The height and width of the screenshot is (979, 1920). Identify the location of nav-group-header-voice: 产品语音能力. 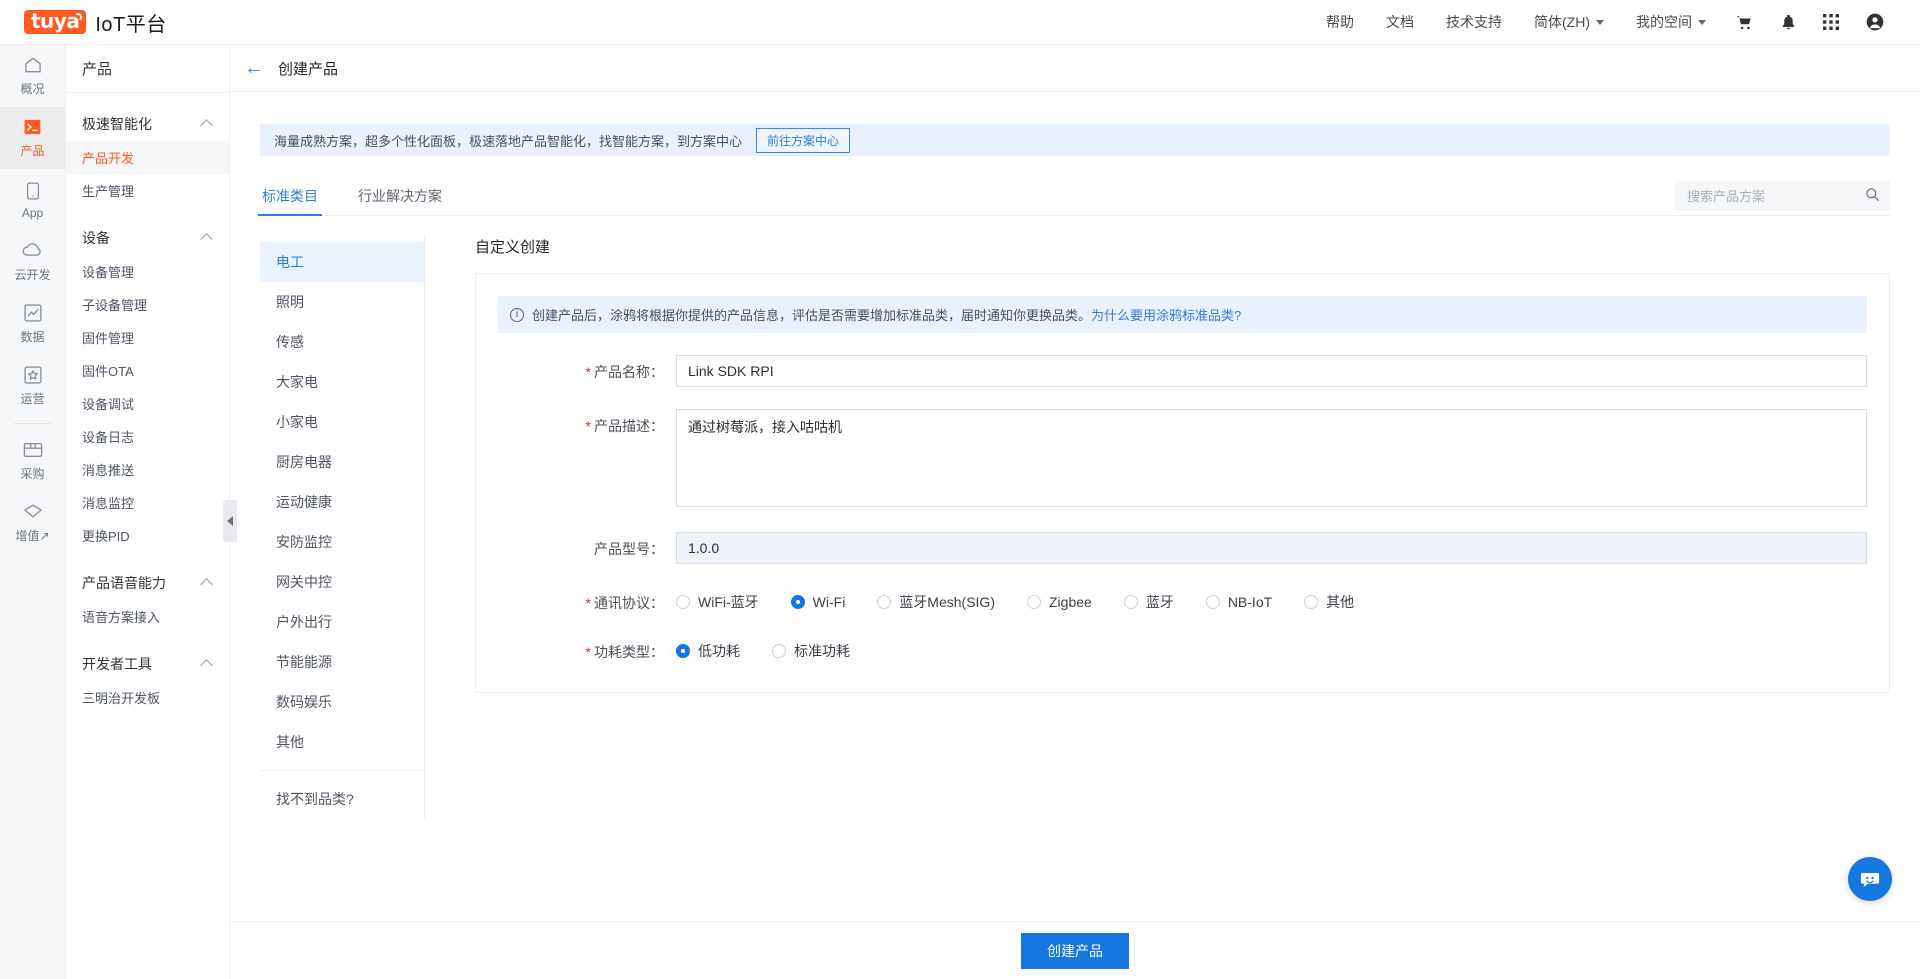
(147, 583).